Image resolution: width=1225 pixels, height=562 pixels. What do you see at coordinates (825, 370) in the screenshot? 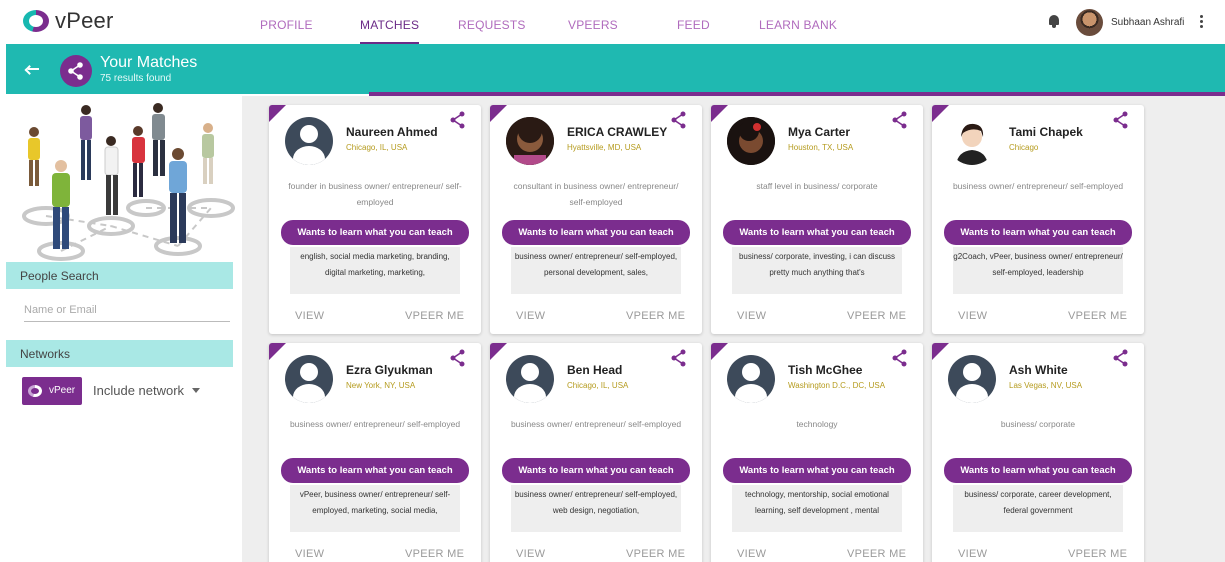
I see `match-name: Tish McGhee` at bounding box center [825, 370].